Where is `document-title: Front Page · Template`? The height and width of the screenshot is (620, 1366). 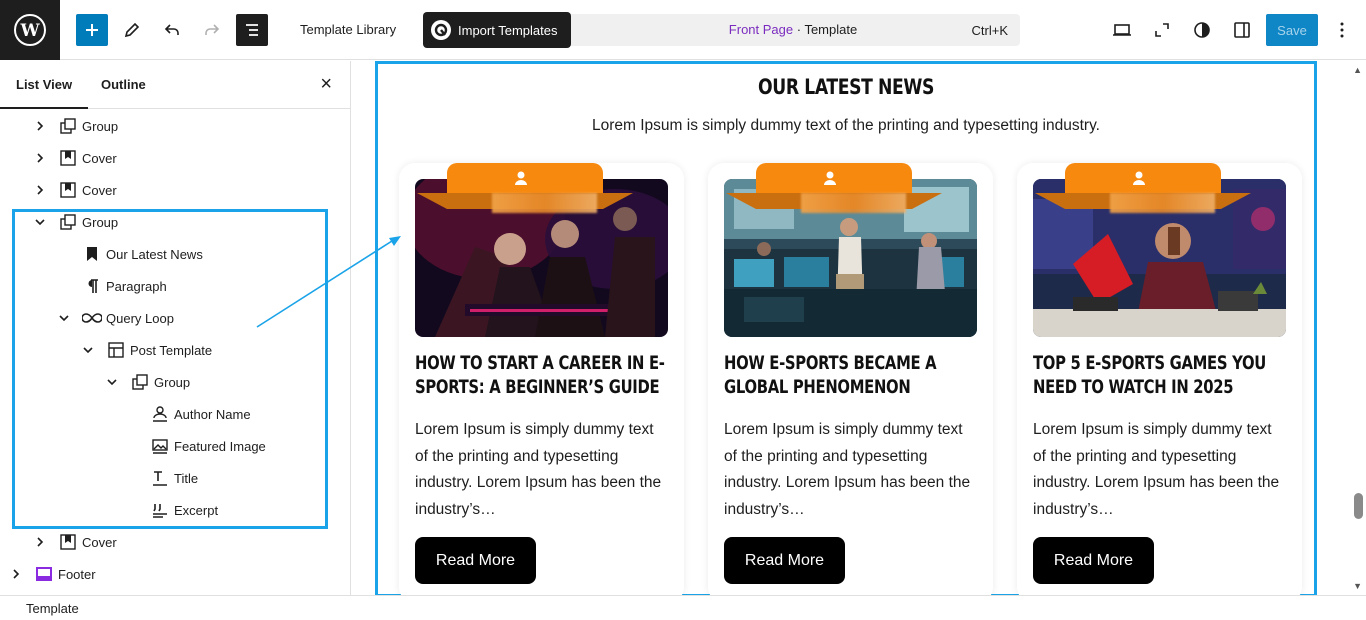
document-title: Front Page · Template is located at coordinates (793, 29).